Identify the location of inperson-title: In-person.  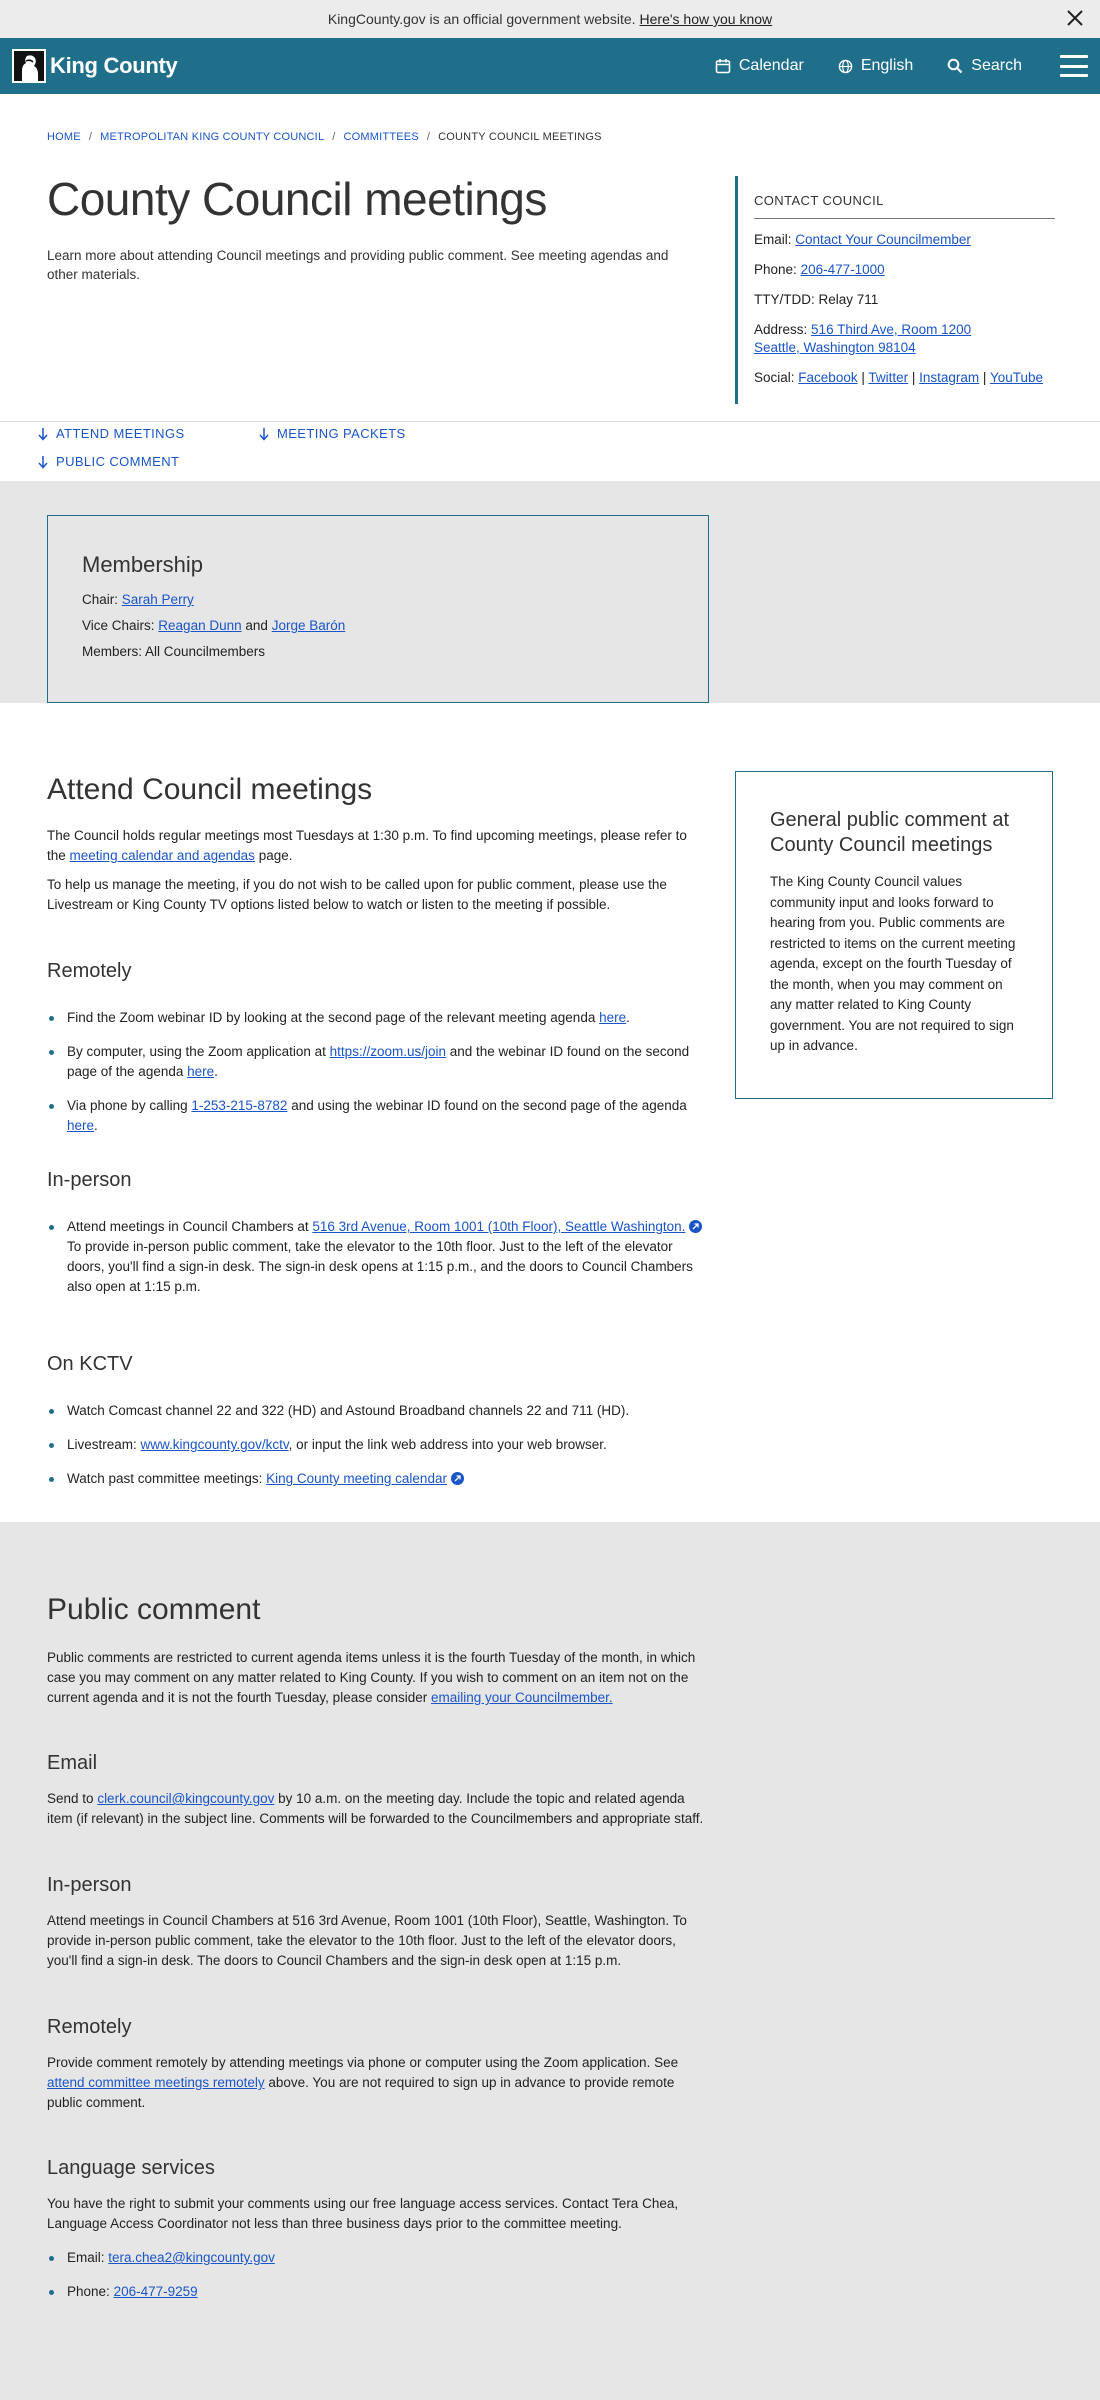
(89, 1180).